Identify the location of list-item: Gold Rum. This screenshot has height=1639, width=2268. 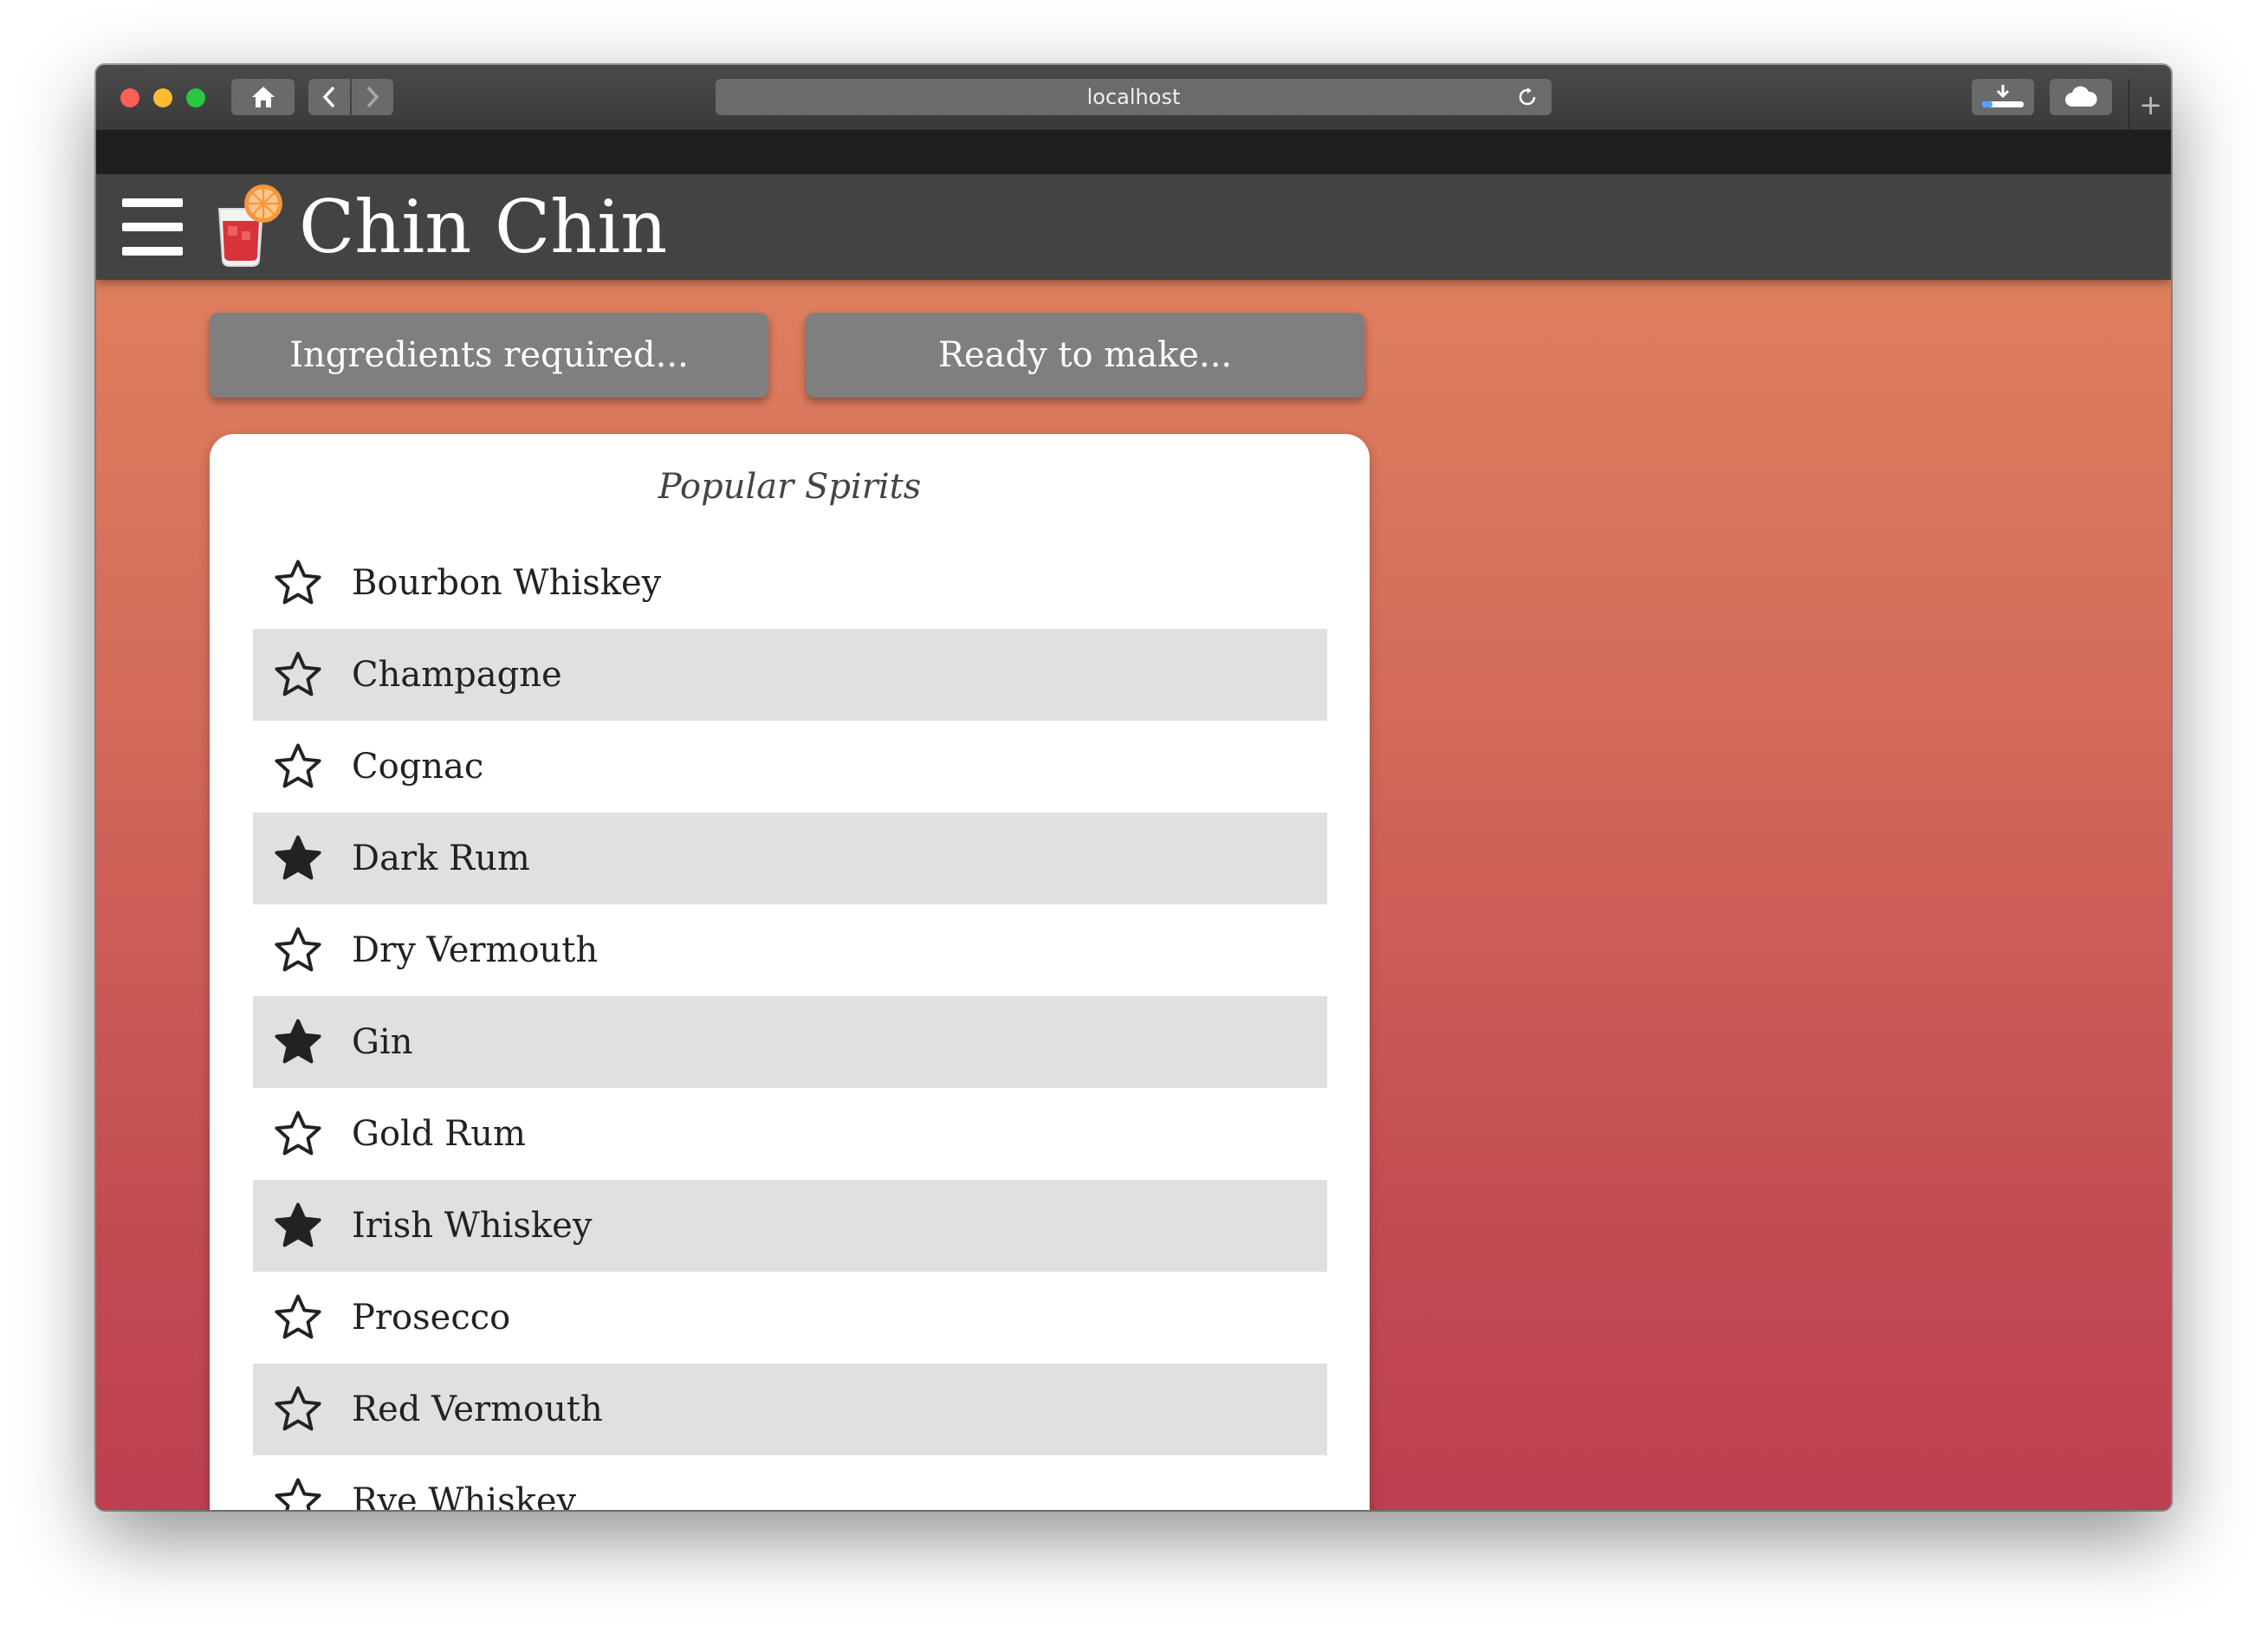
(790, 1134).